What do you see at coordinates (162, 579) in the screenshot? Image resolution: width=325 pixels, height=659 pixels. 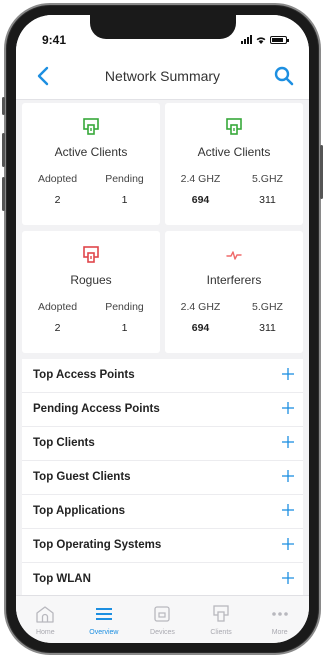 I see `list-item-top-wlan: Top WLAN` at bounding box center [162, 579].